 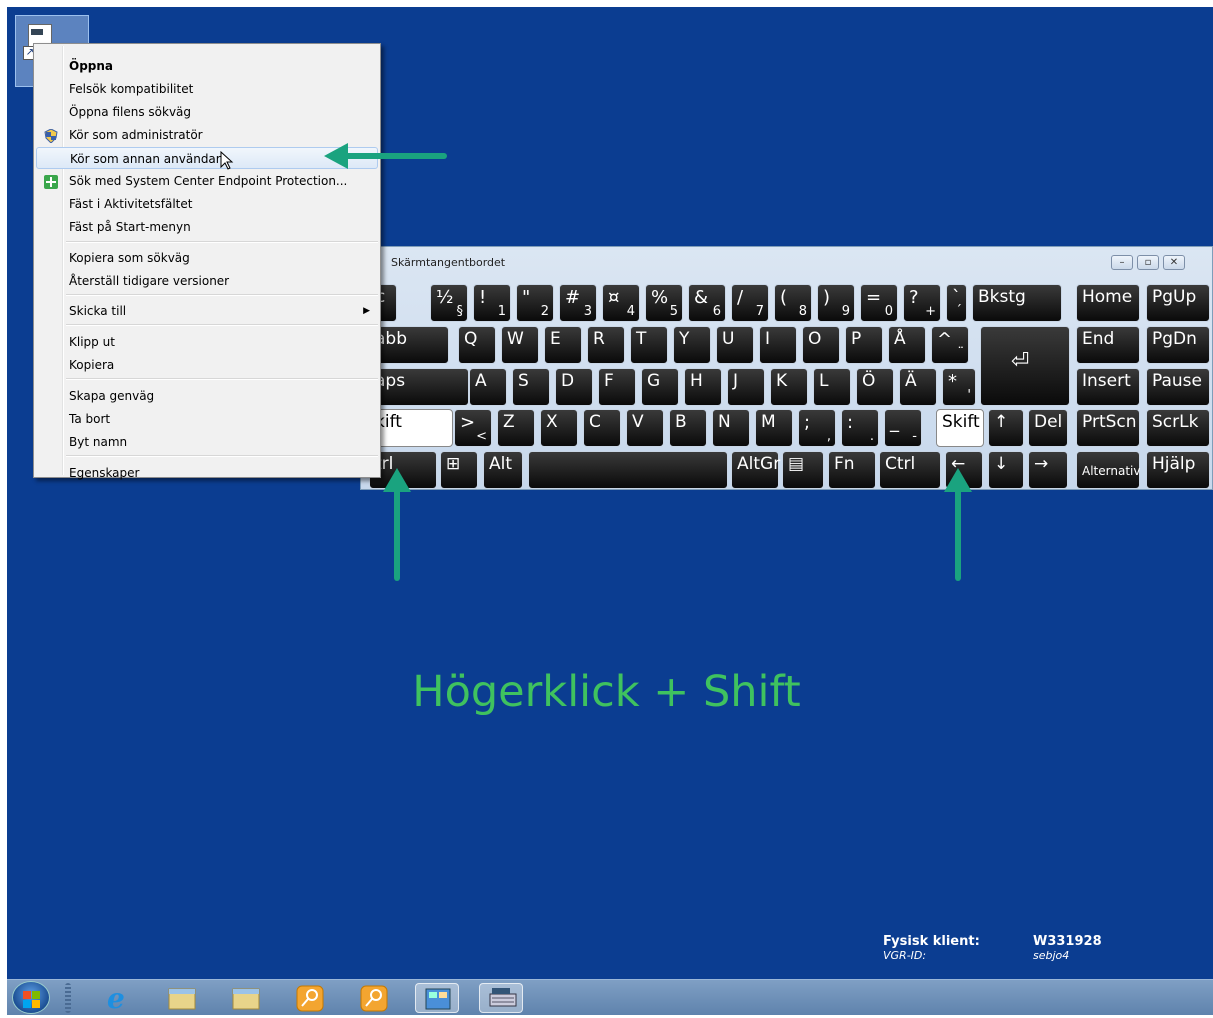 What do you see at coordinates (207, 365) in the screenshot?
I see `menu-item: Kopiera` at bounding box center [207, 365].